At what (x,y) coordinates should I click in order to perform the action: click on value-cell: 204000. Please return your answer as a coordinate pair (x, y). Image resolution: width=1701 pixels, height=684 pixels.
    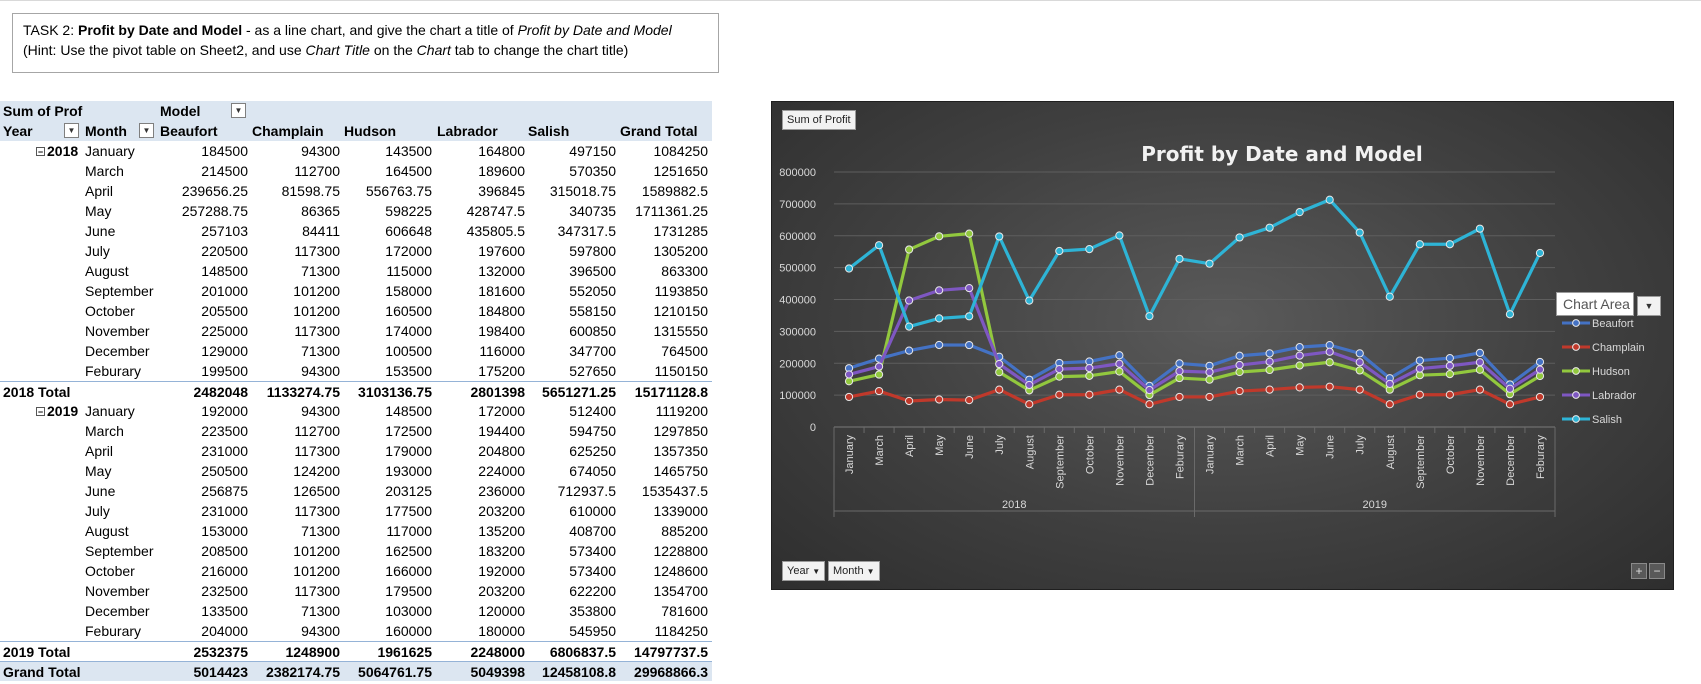
    Looking at the image, I should click on (204, 631).